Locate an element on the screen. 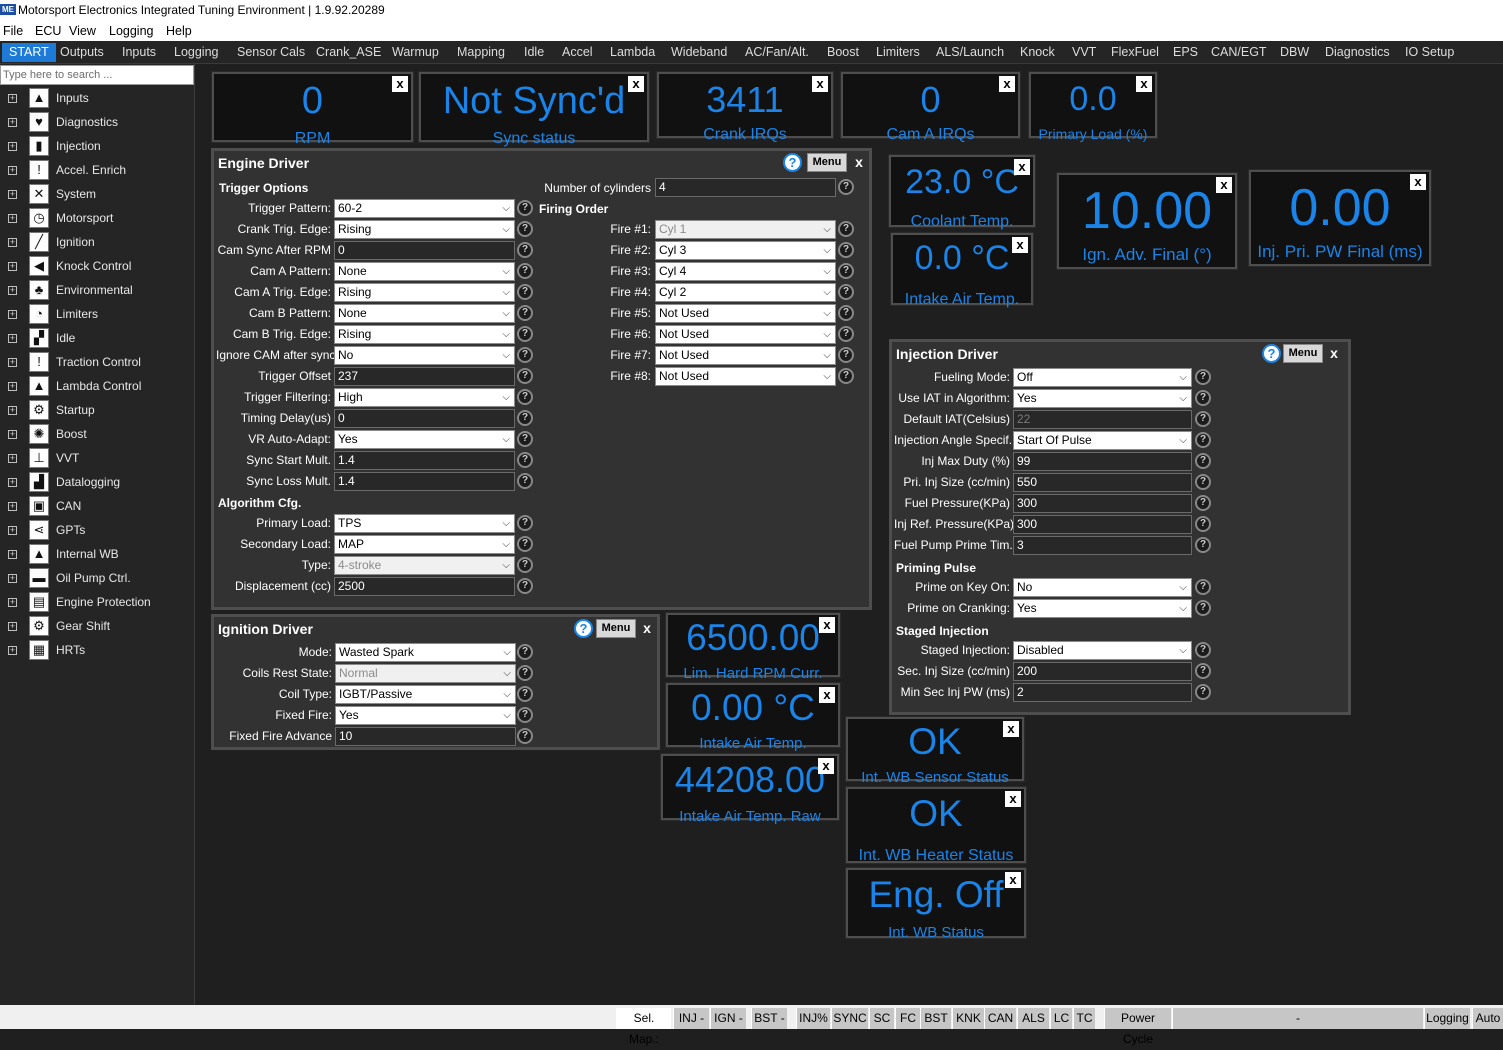  tab-diagnostics: Diagnostics is located at coordinates (1357, 52).